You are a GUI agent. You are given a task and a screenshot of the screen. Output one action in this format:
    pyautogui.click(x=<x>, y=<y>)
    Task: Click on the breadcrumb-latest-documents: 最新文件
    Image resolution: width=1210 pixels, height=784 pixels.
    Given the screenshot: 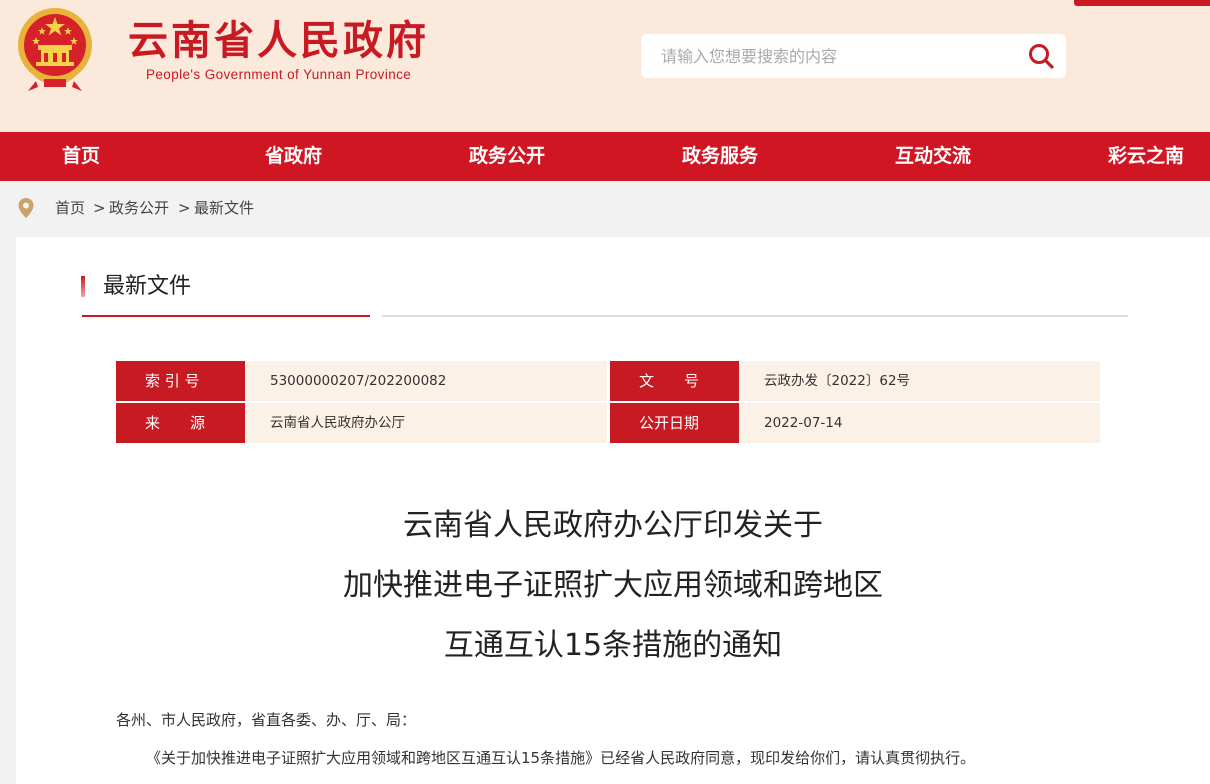 What is the action you would take?
    pyautogui.click(x=224, y=208)
    